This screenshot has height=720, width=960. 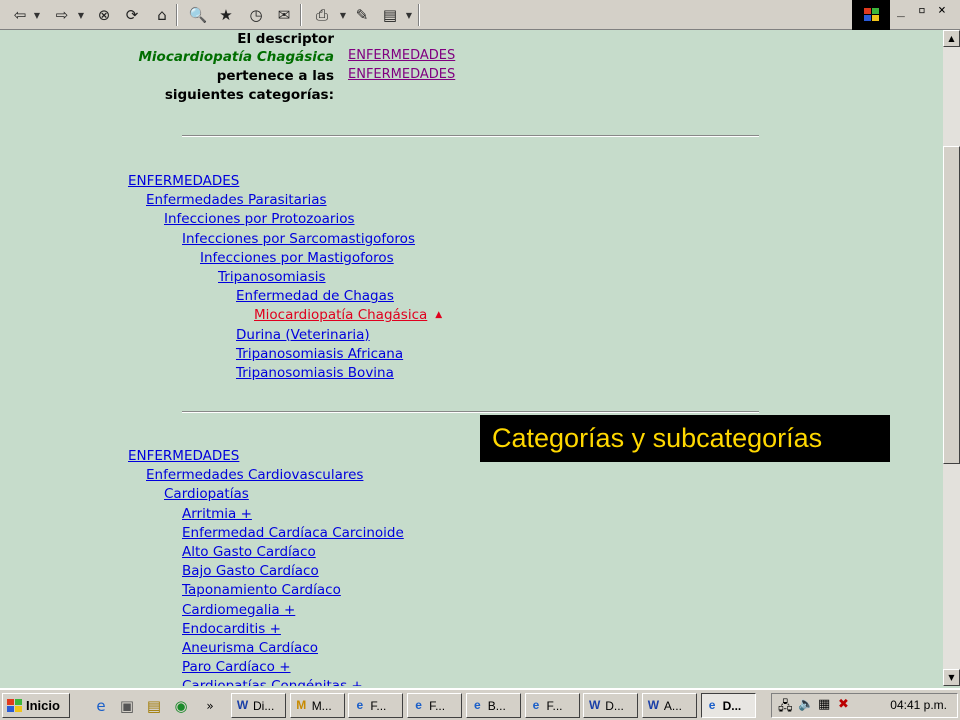 What do you see at coordinates (951, 305) in the screenshot?
I see `scroll-thumb` at bounding box center [951, 305].